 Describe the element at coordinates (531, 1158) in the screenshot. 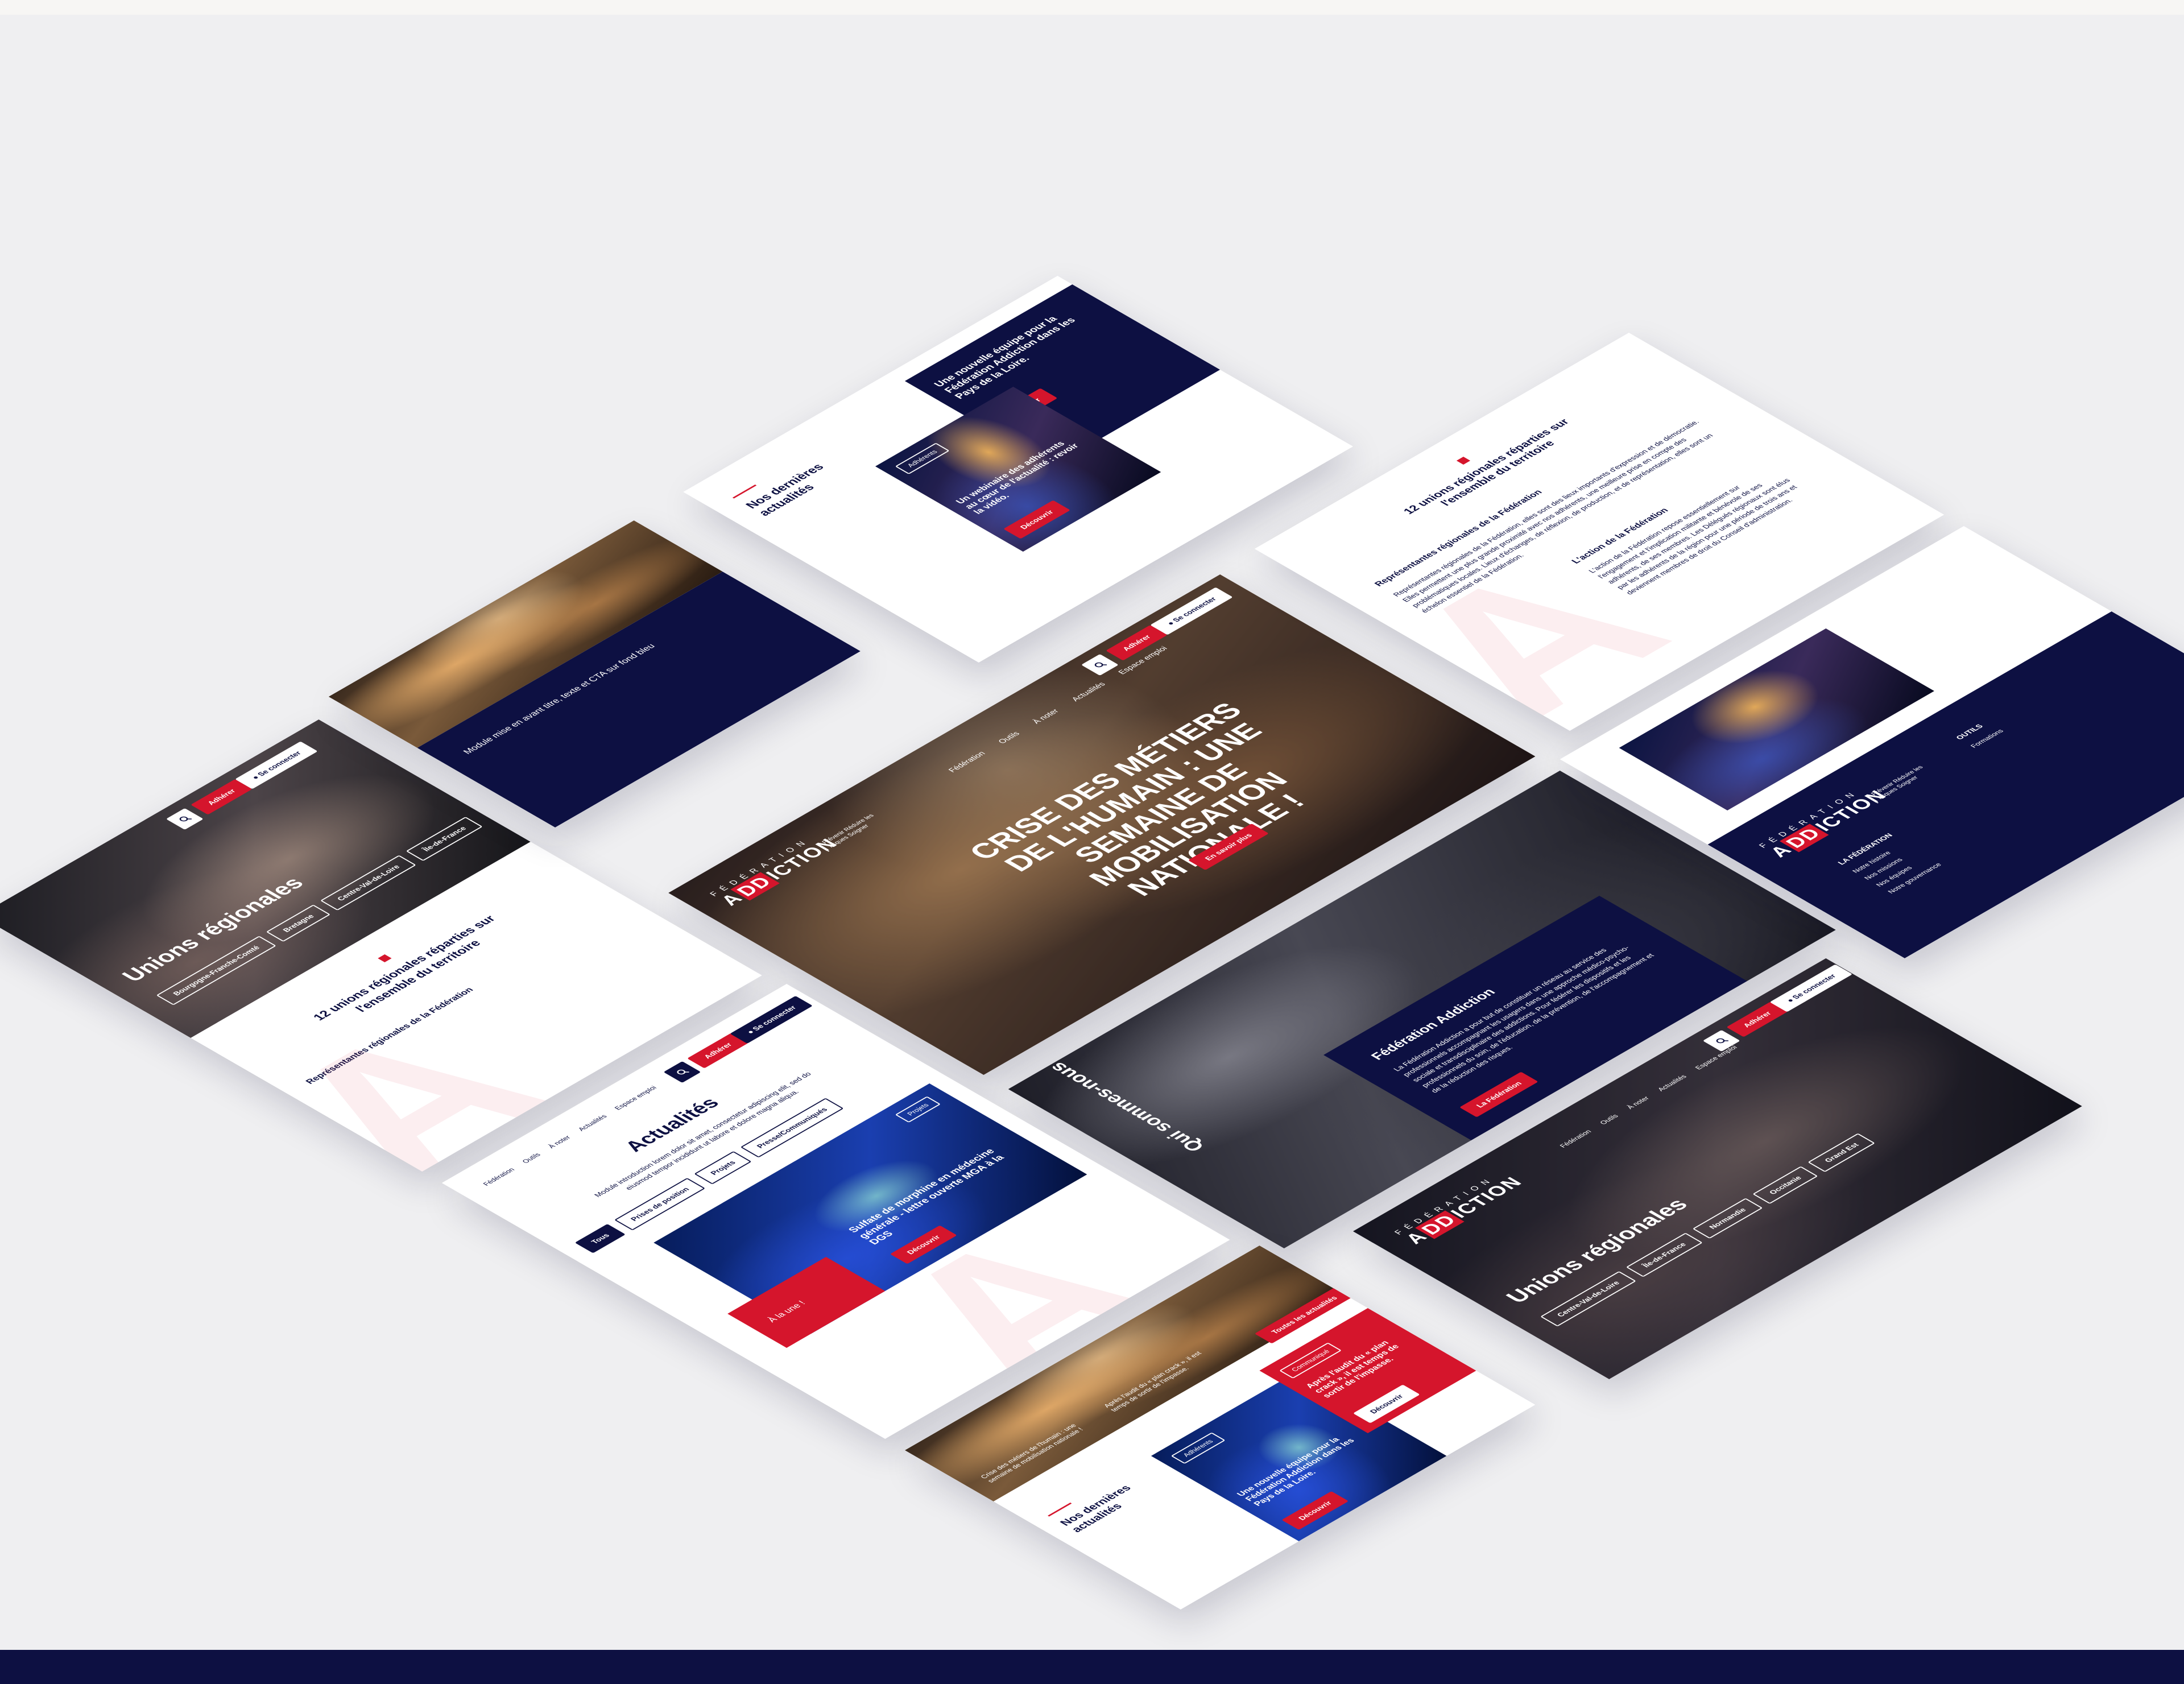

I see `nav-item-outils: Outils` at that location.